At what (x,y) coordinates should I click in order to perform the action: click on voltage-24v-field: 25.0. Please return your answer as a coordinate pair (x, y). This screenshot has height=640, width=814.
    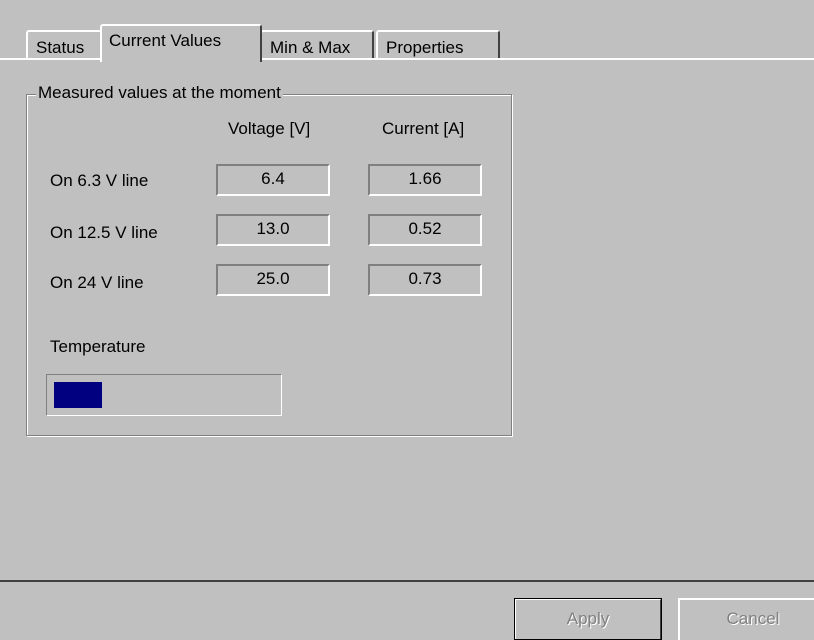
    Looking at the image, I should click on (273, 280).